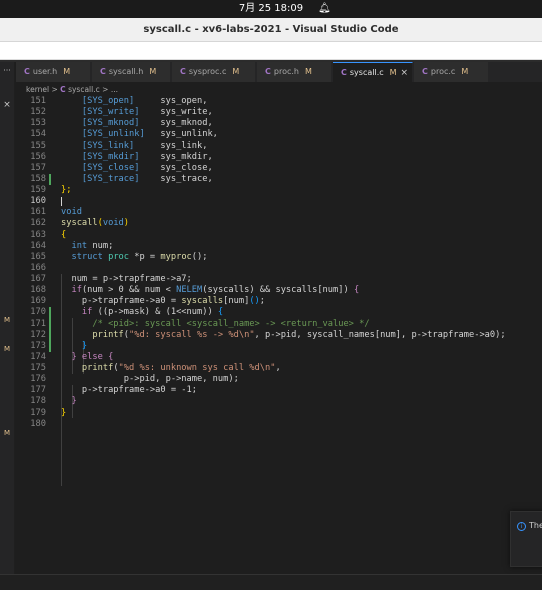 The height and width of the screenshot is (590, 542). I want to click on code-line: 167 num = p->trapframe->a7;, so click(279, 279).